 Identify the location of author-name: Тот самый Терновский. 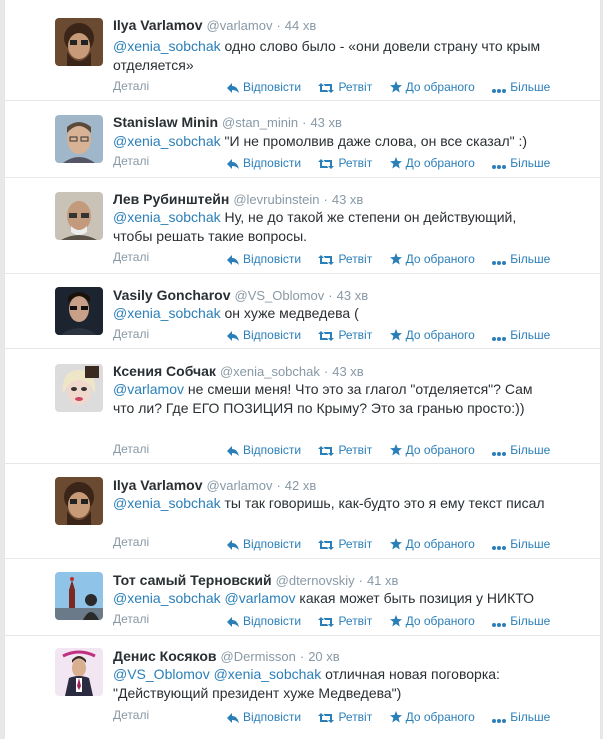
(192, 580).